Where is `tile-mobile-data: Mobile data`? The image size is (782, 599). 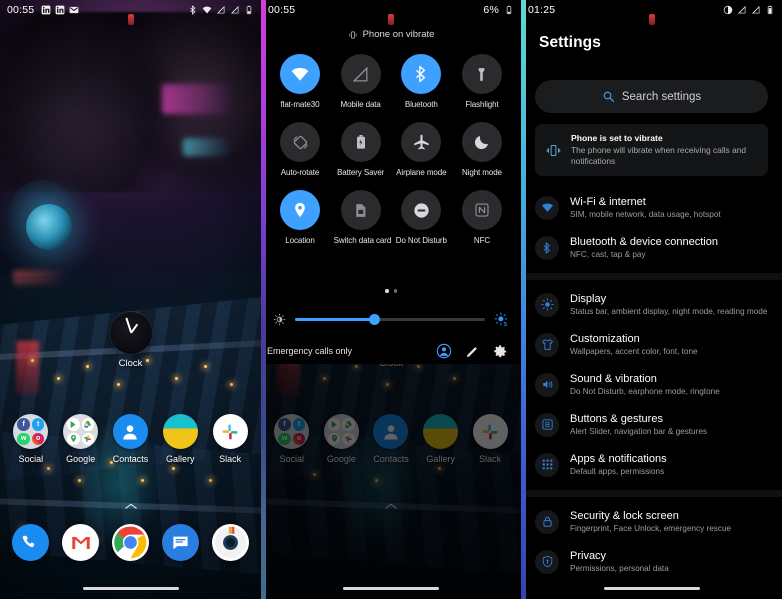 tile-mobile-data: Mobile data is located at coordinates (361, 81).